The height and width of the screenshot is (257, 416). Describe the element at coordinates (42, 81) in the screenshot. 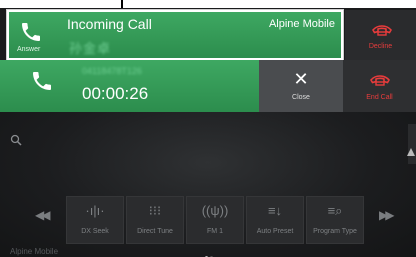

I see `phone-icon` at that location.